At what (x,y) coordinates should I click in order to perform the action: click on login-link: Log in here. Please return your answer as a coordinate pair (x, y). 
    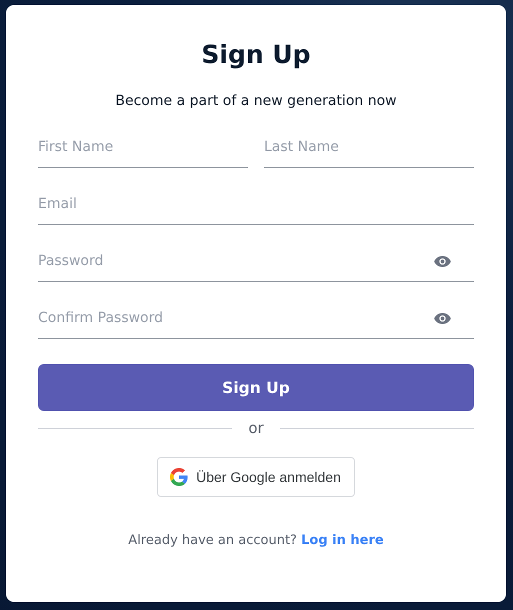
    Looking at the image, I should click on (342, 540).